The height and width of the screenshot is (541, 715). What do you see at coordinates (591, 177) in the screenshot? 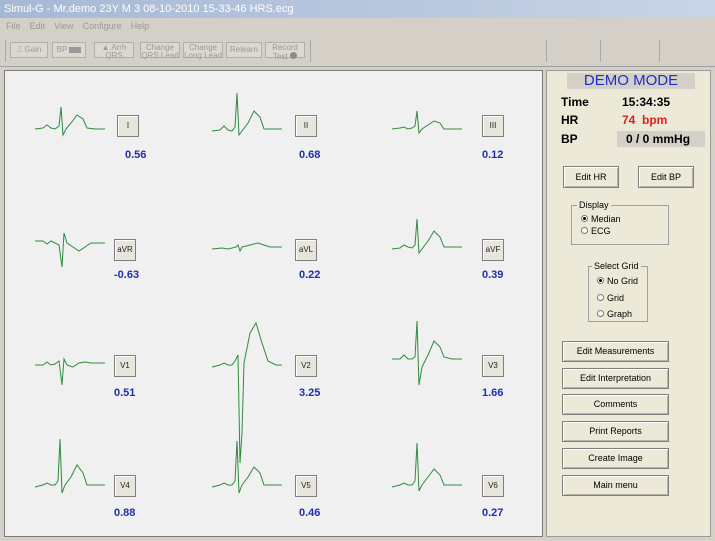
I see `edit-hr-button: Edit HR` at bounding box center [591, 177].